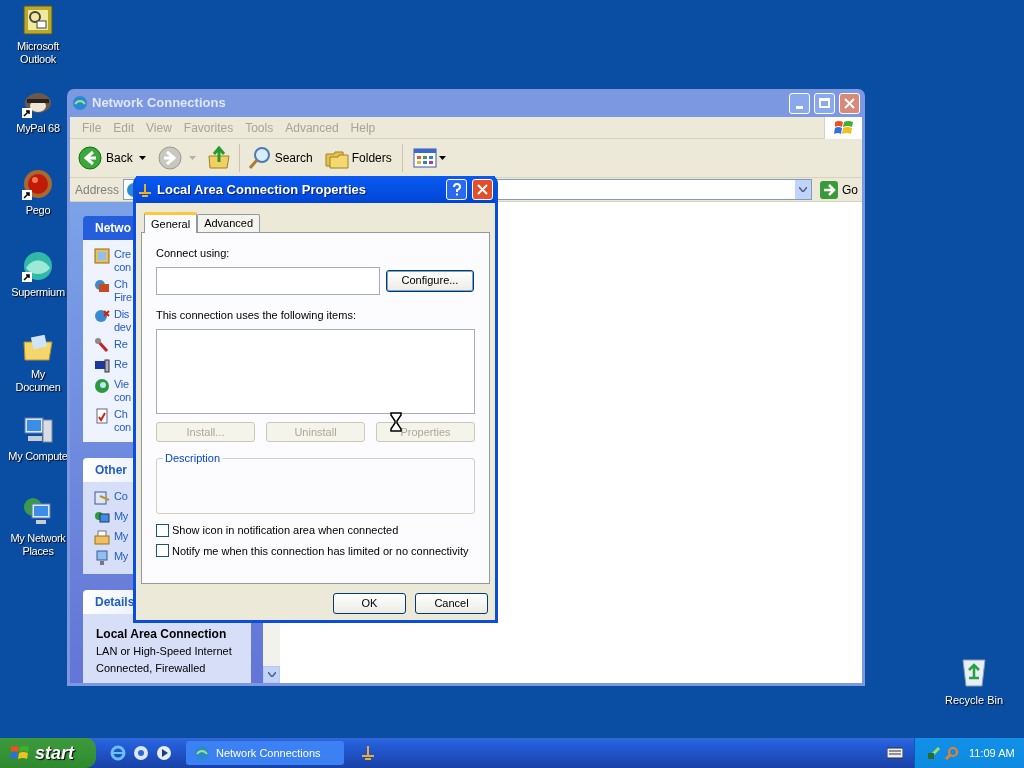 Image resolution: width=1024 pixels, height=768 pixels. I want to click on address-label: Address, so click(97, 190).